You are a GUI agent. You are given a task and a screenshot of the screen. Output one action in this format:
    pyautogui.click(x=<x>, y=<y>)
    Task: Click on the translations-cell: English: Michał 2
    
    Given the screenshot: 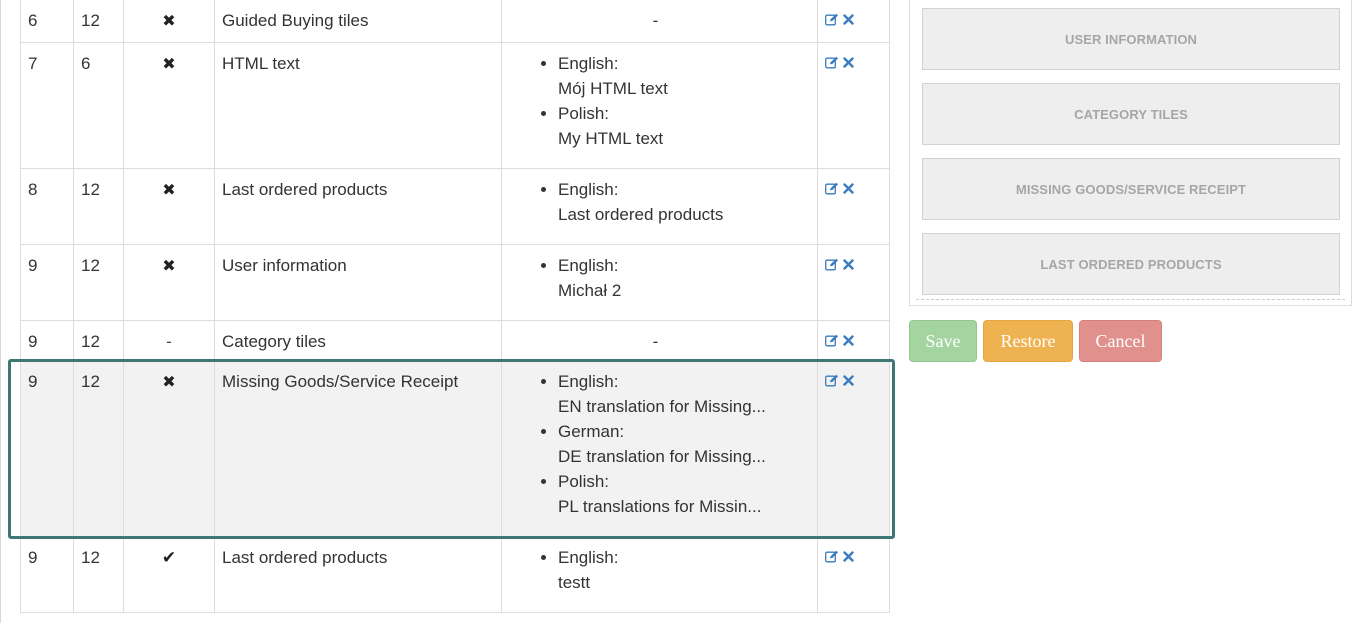 What is the action you would take?
    pyautogui.click(x=659, y=282)
    